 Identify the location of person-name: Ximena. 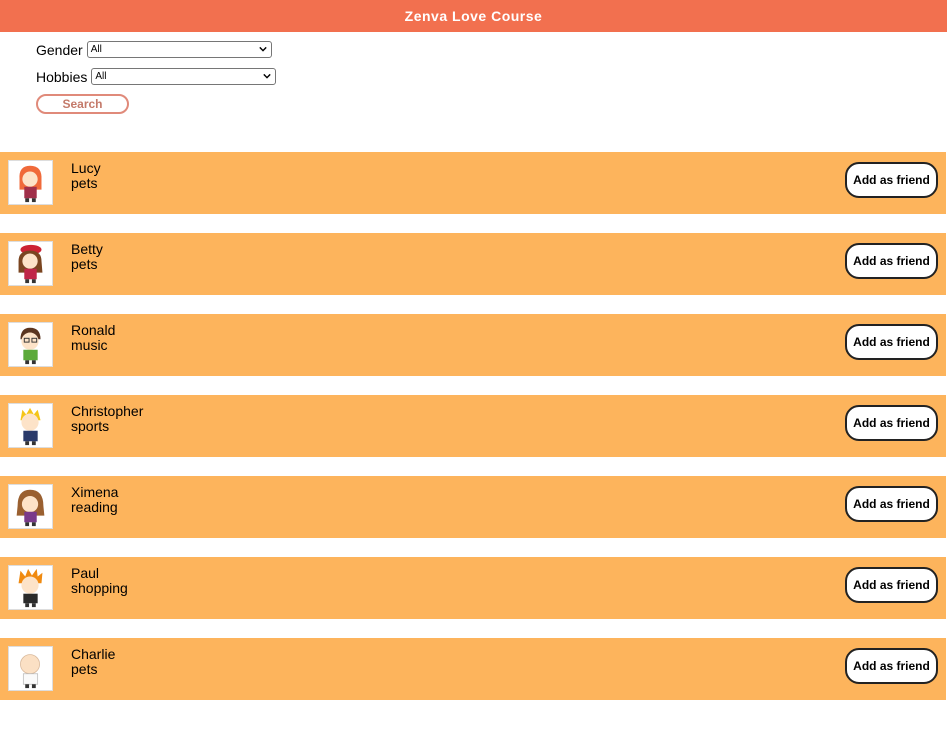
(95, 492).